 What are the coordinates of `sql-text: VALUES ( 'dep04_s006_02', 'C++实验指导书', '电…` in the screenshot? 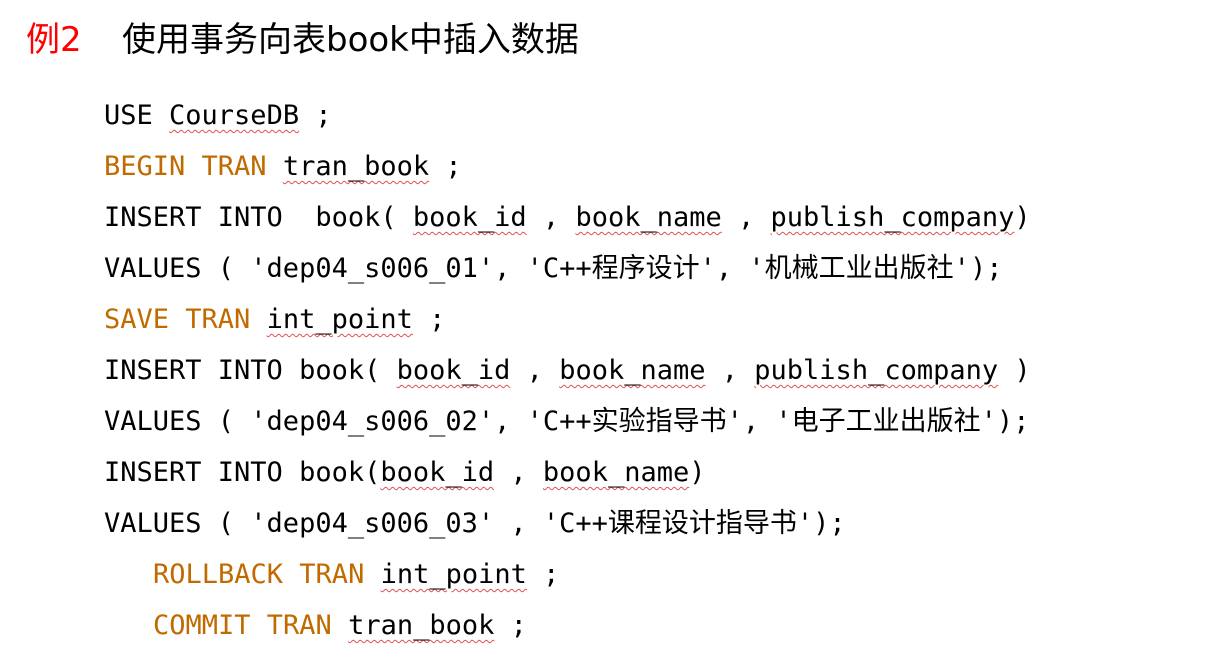 It's located at (567, 421).